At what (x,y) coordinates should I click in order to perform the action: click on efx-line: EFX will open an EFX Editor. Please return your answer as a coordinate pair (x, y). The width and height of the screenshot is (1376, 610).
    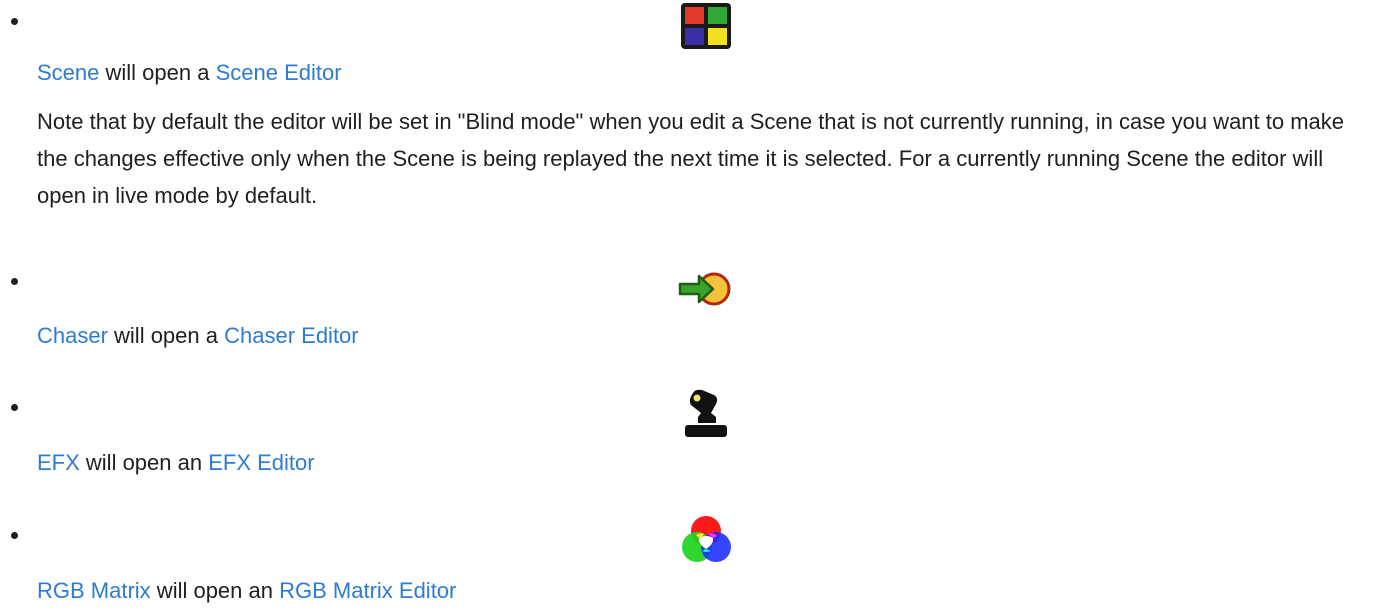
    Looking at the image, I should click on (176, 463).